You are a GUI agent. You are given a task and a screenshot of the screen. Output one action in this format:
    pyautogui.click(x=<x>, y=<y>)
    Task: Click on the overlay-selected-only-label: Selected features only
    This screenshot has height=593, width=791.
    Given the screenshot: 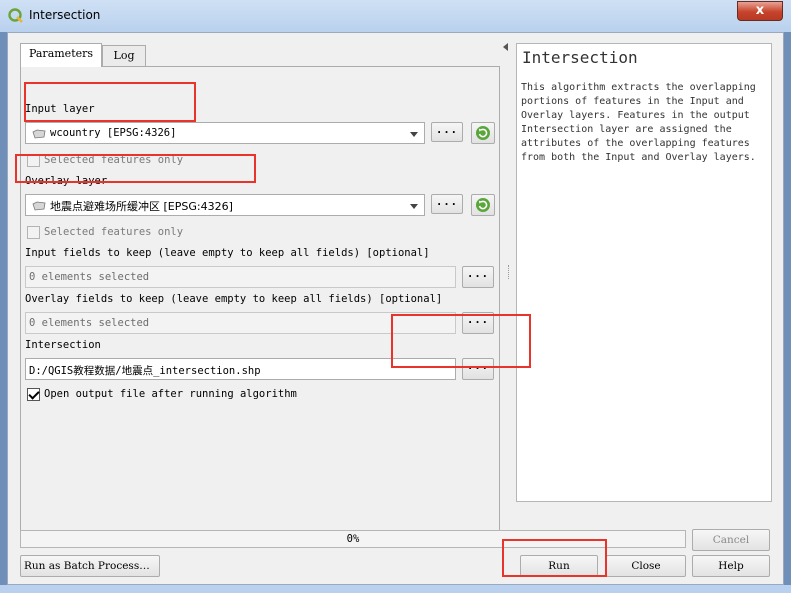 What is the action you would take?
    pyautogui.click(x=114, y=232)
    